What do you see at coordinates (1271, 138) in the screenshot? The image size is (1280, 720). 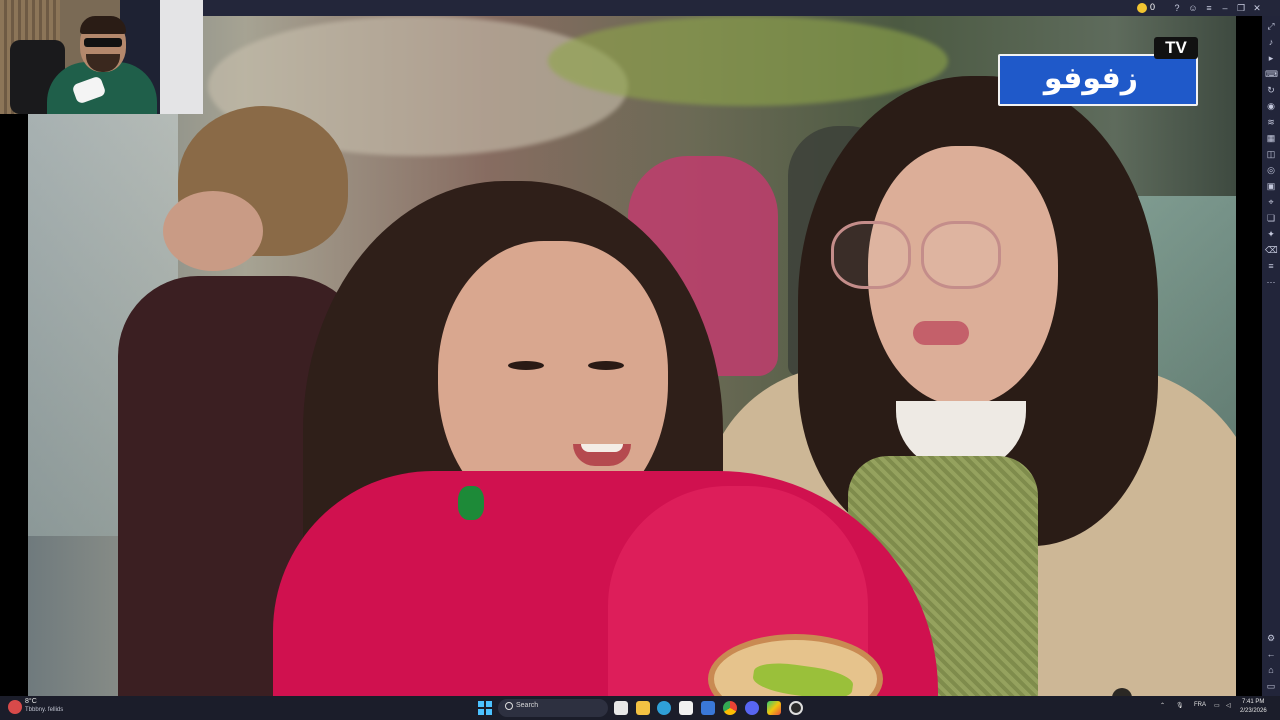 I see `scan-icon: ▦` at bounding box center [1271, 138].